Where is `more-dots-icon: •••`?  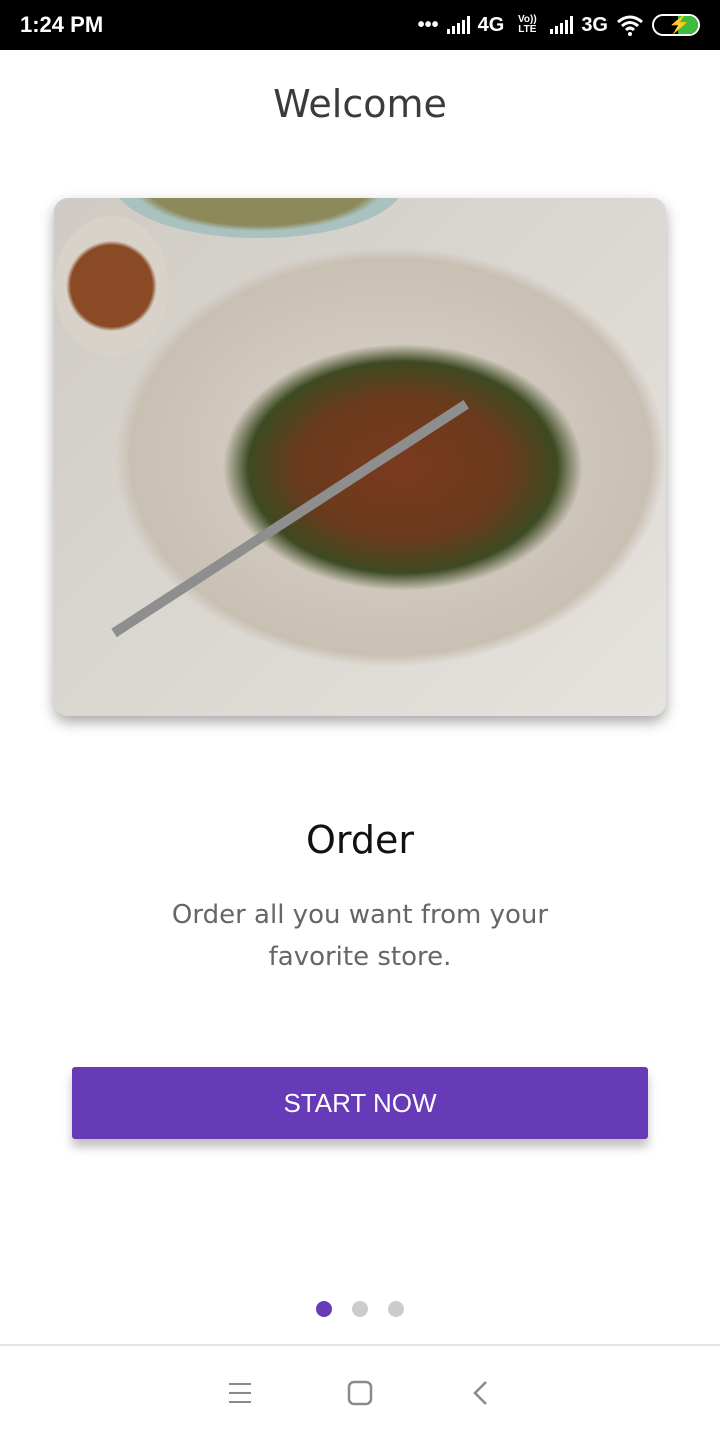 more-dots-icon: ••• is located at coordinates (428, 24).